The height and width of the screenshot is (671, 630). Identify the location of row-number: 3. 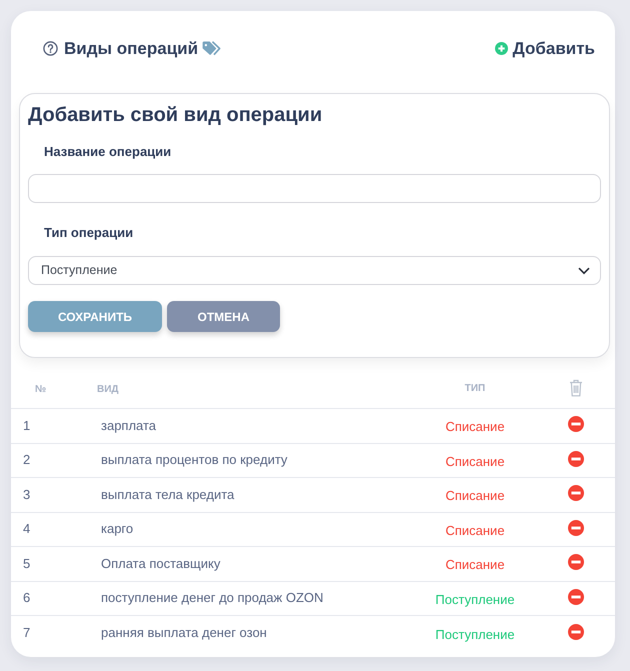
(26, 494).